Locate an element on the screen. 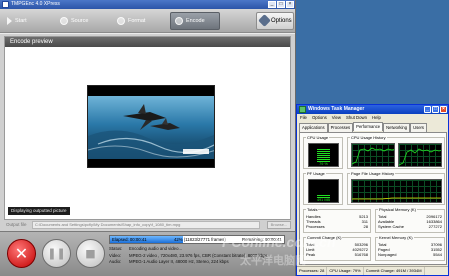 The height and width of the screenshot is (276, 449). cpu-history-label: CPU Usage History is located at coordinates (368, 137).